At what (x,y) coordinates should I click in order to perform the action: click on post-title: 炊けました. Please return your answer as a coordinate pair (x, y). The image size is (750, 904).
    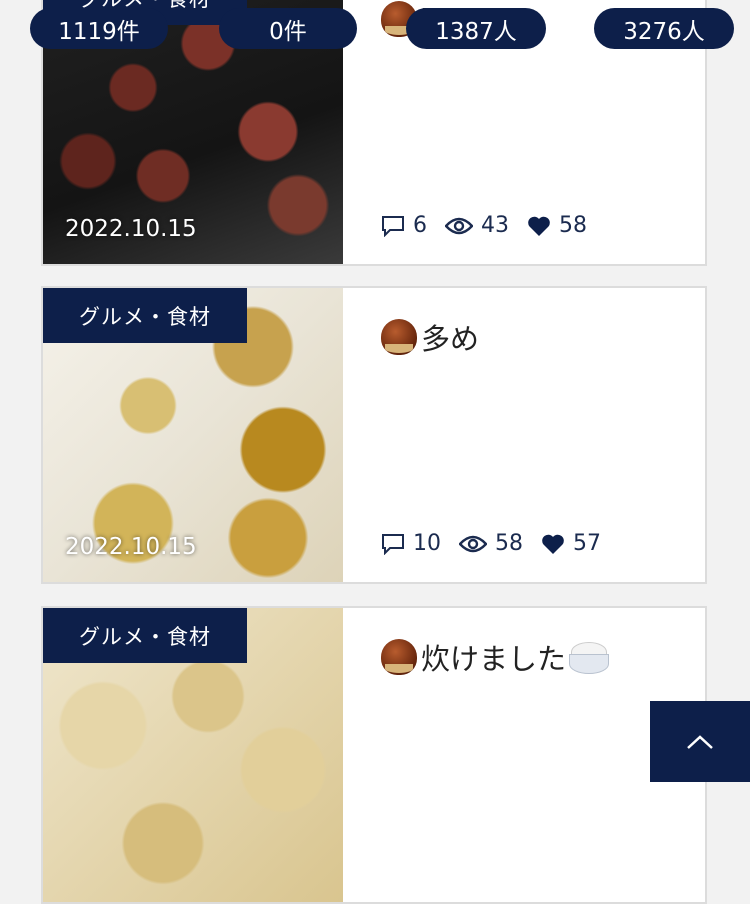
    Looking at the image, I should click on (495, 657).